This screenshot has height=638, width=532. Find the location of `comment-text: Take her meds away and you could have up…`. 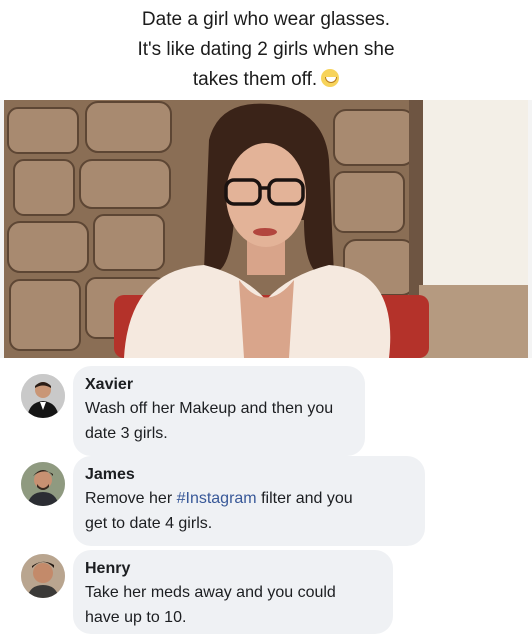

comment-text: Take her meds away and you could have up… is located at coordinates (232, 605).